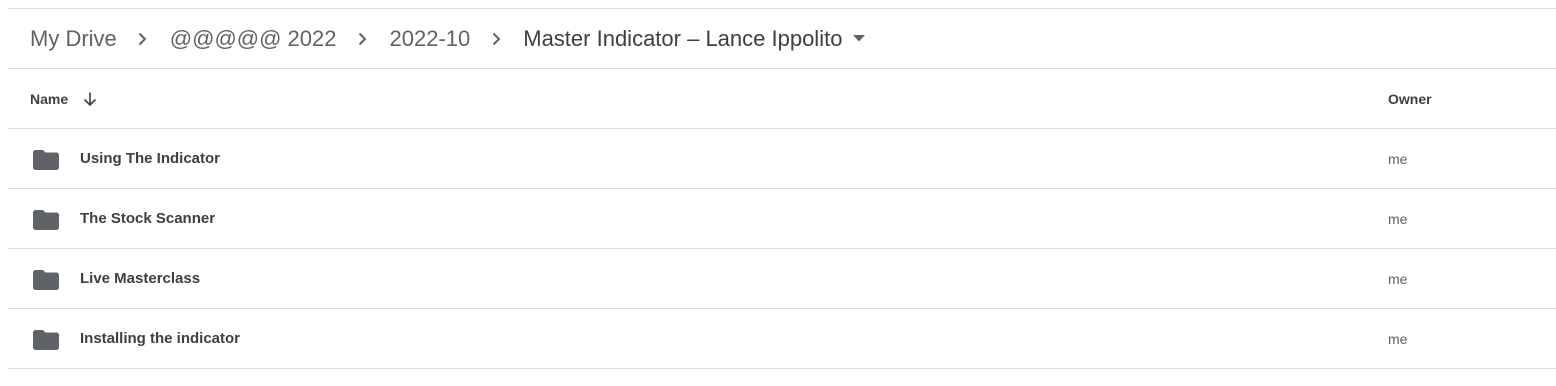 Image resolution: width=1556 pixels, height=386 pixels. What do you see at coordinates (73, 39) in the screenshot?
I see `breadcrumb-item-my-drive: My Drive` at bounding box center [73, 39].